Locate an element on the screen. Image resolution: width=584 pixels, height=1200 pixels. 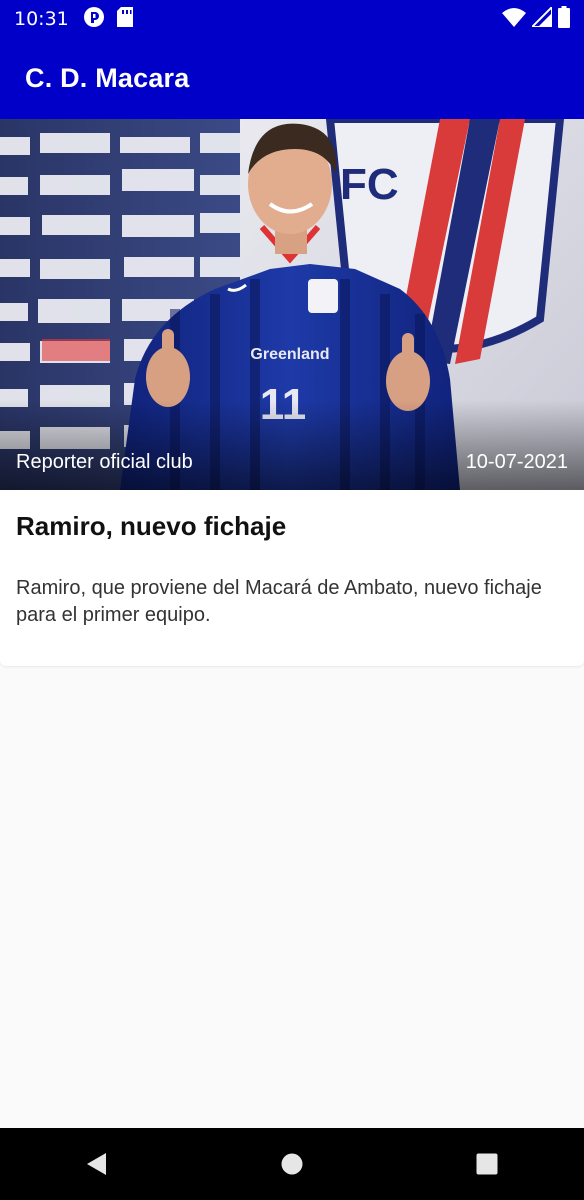
recents-icon is located at coordinates (487, 1164).